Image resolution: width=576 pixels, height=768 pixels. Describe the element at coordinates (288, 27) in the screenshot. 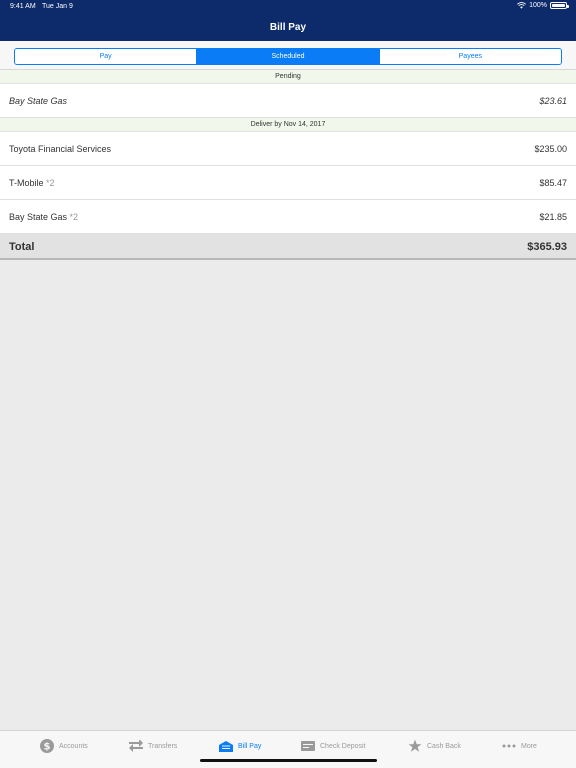

I see `page-title: Bill Pay` at that location.